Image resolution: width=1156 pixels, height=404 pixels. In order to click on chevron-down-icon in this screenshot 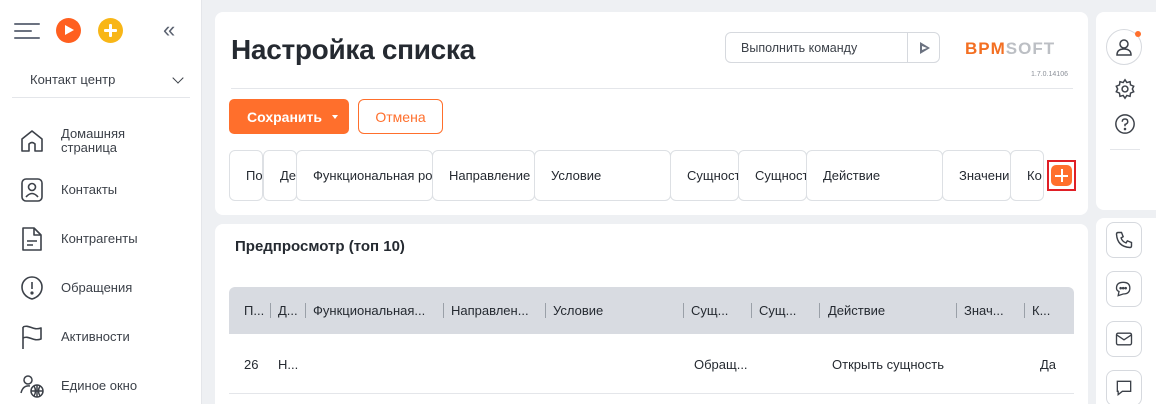, I will do `click(178, 77)`.